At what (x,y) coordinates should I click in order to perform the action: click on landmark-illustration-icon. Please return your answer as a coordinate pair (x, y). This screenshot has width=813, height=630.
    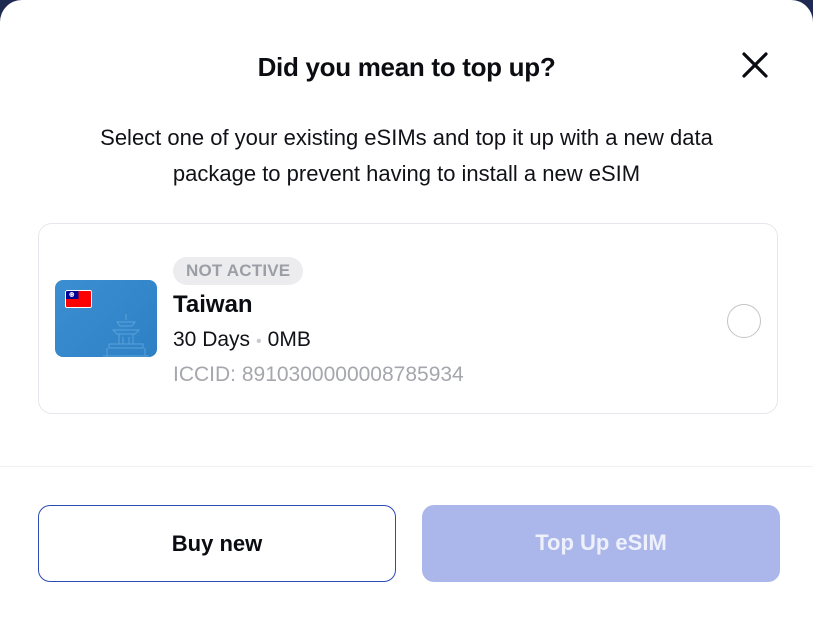
    Looking at the image, I should click on (126, 333).